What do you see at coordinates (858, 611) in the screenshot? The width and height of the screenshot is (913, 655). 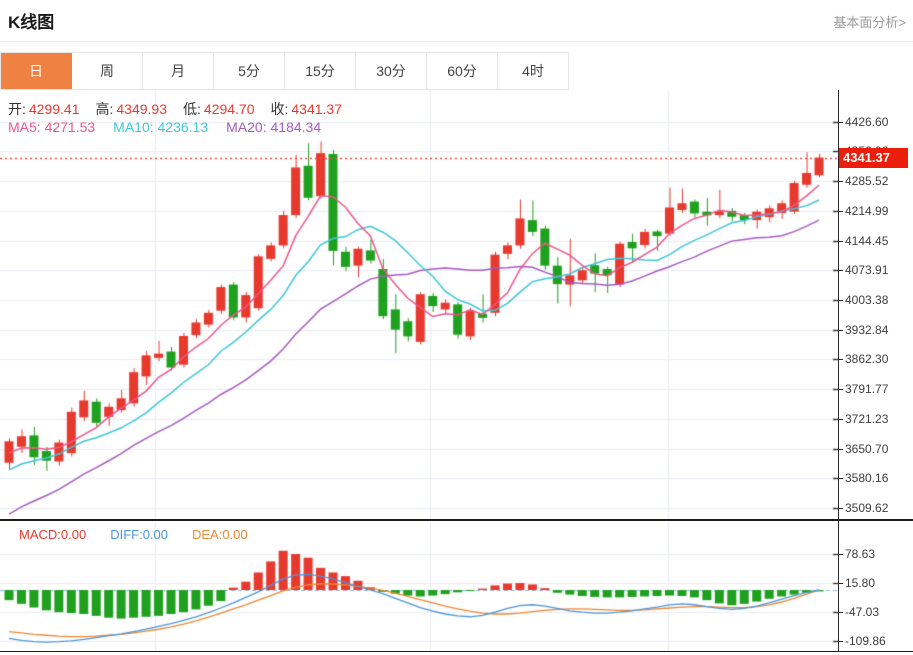 I see `macd-axis-tick: -47.03` at bounding box center [858, 611].